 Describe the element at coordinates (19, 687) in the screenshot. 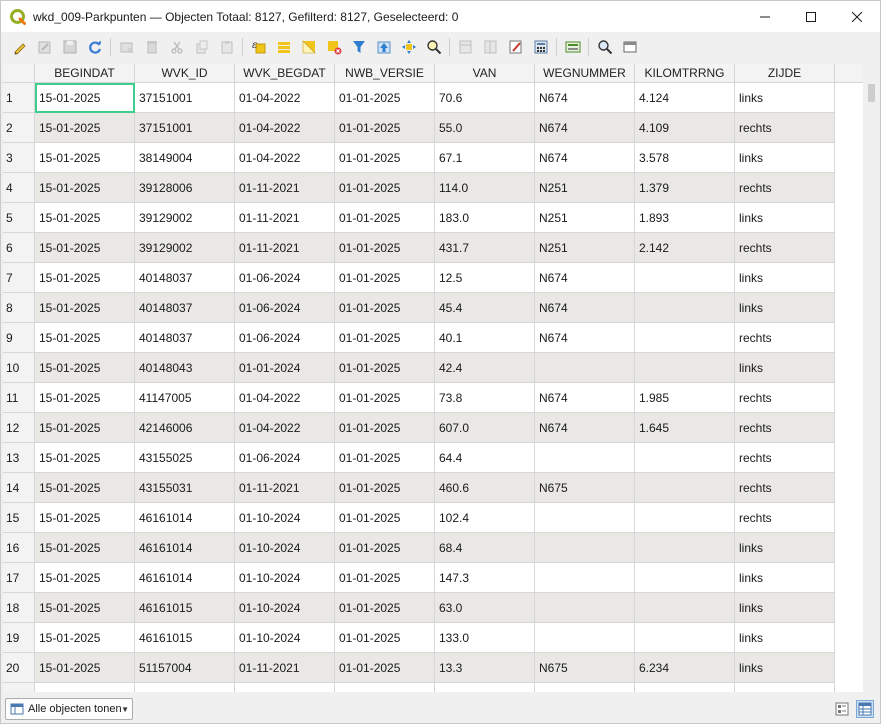

I see `row-header` at that location.